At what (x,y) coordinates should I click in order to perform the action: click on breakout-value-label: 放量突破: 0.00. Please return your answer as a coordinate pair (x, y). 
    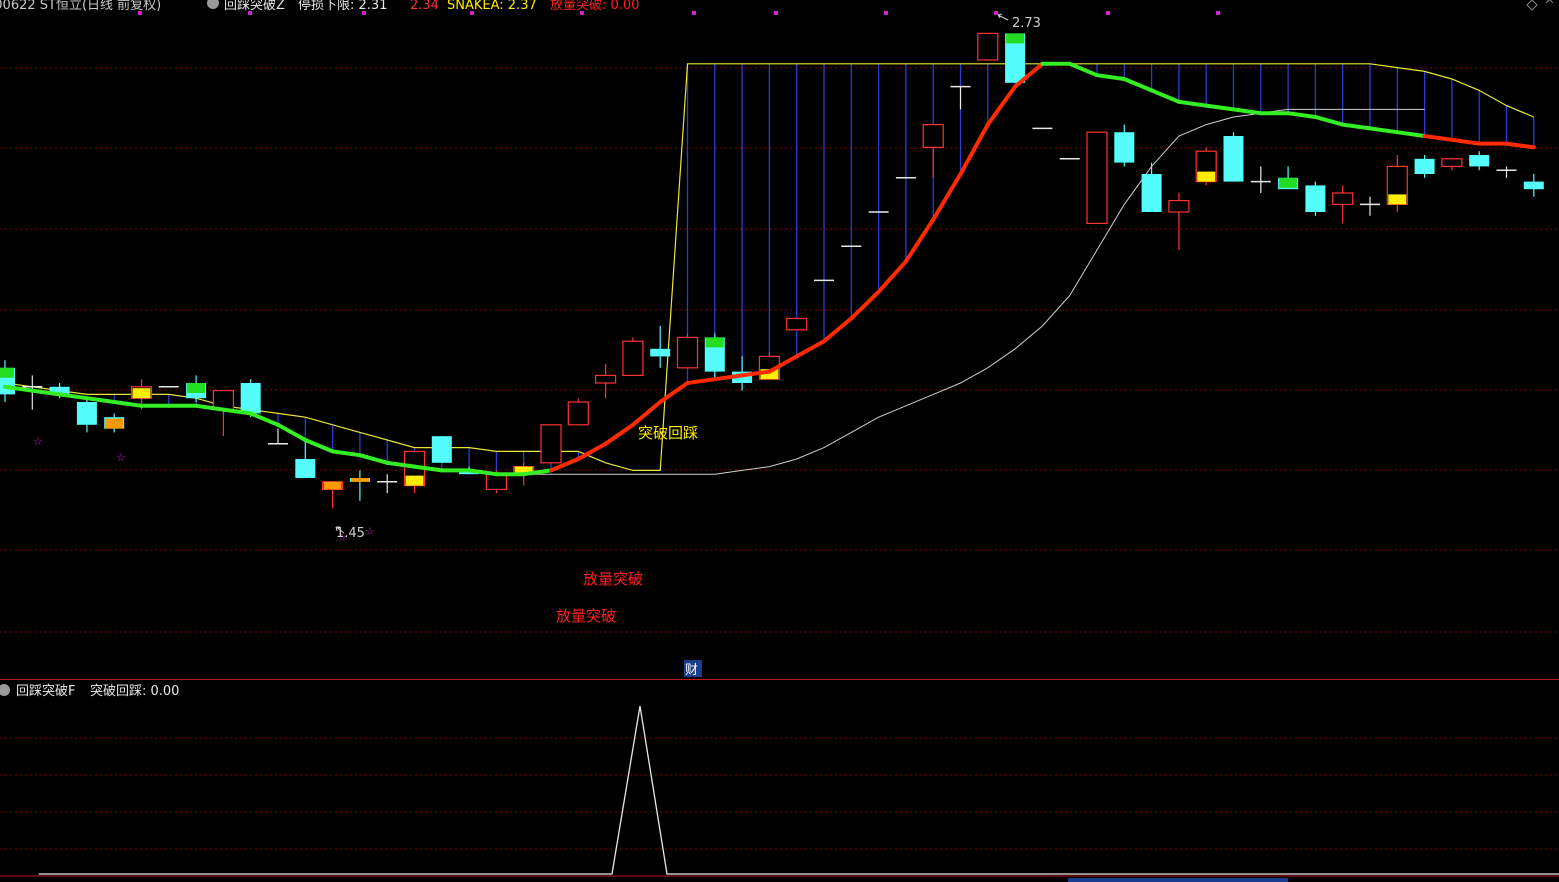
    Looking at the image, I should click on (594, 6).